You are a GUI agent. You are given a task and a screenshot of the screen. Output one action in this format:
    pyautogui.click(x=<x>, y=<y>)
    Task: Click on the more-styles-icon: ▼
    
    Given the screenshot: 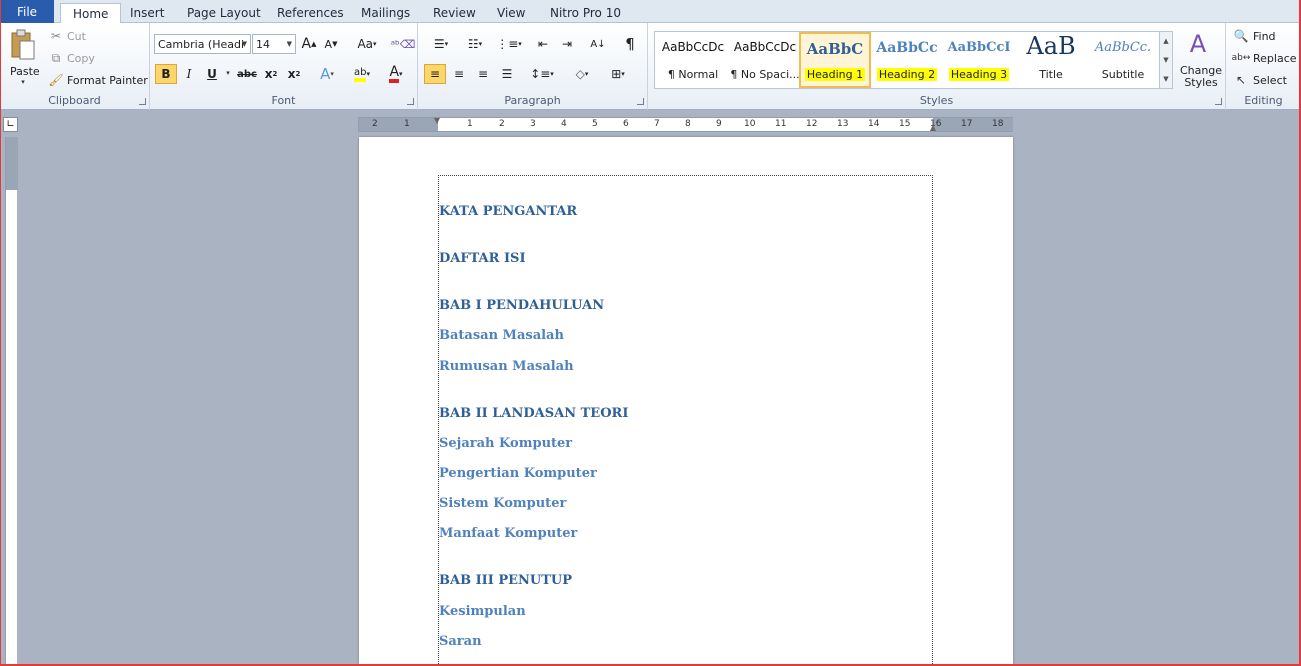 What is the action you would take?
    pyautogui.click(x=1165, y=79)
    